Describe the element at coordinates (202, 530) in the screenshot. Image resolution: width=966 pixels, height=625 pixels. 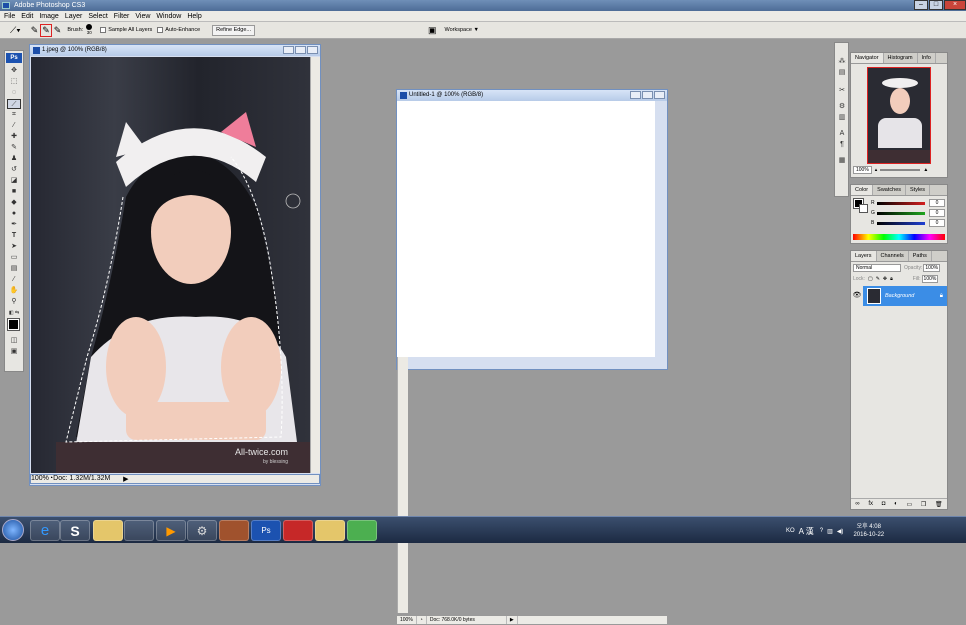
I see `taskbar-steam-icon: ⚙` at that location.